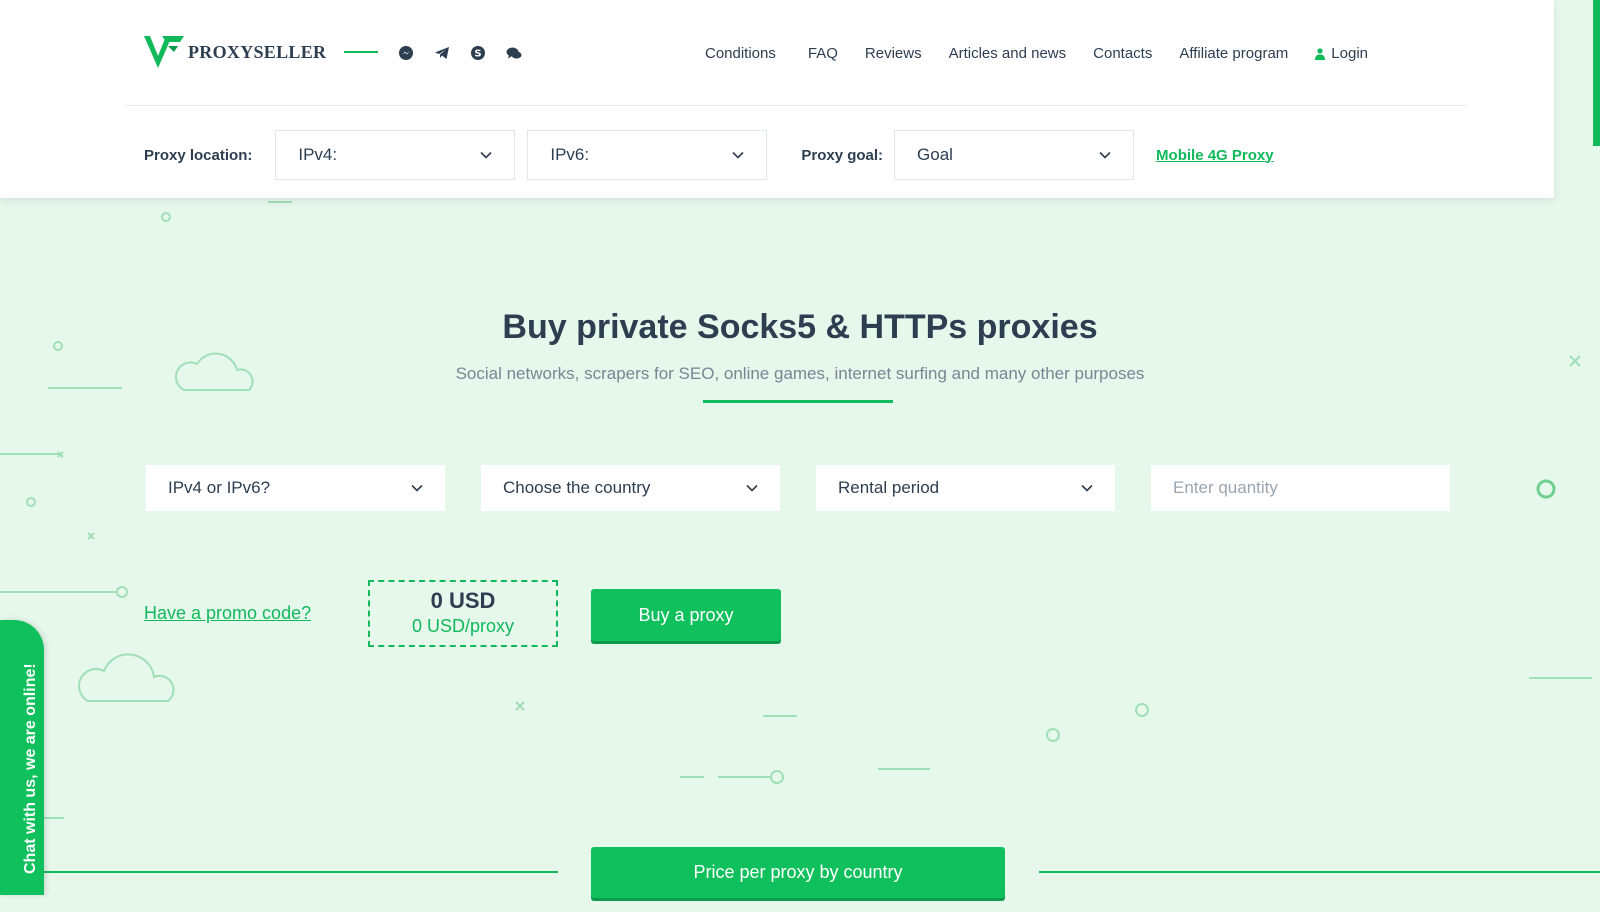 This screenshot has height=912, width=1600. I want to click on nav-faq: FAQ, so click(823, 53).